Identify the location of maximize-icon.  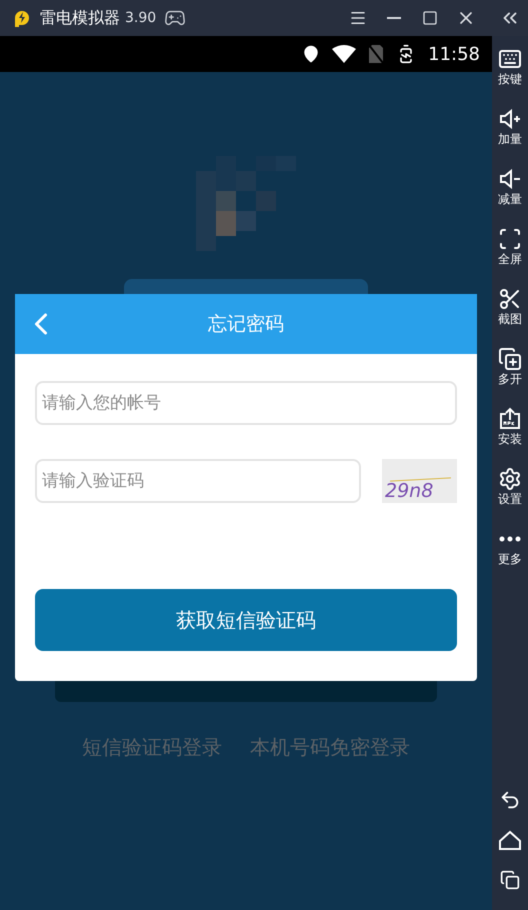
(430, 18).